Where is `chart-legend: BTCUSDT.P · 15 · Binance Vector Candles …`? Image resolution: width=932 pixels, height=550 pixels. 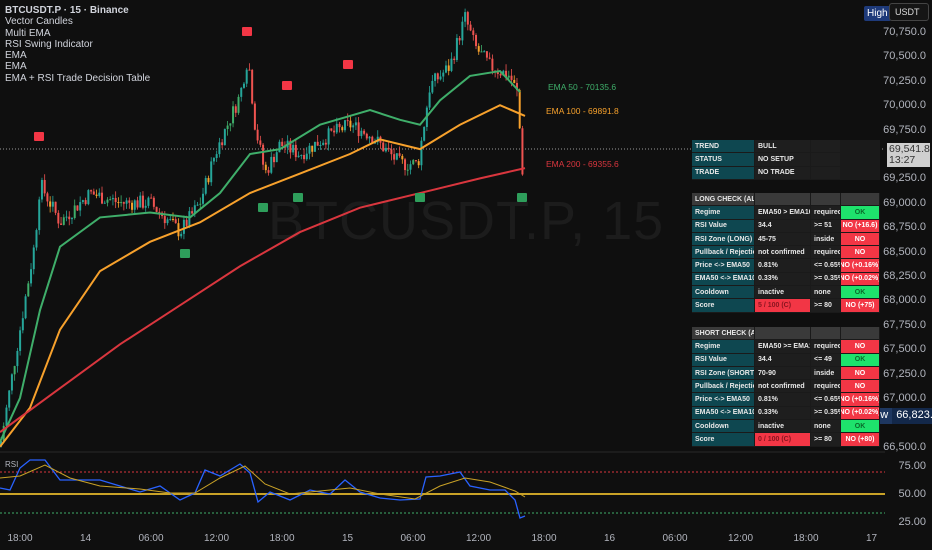 chart-legend: BTCUSDT.P · 15 · Binance Vector Candles … is located at coordinates (77, 44).